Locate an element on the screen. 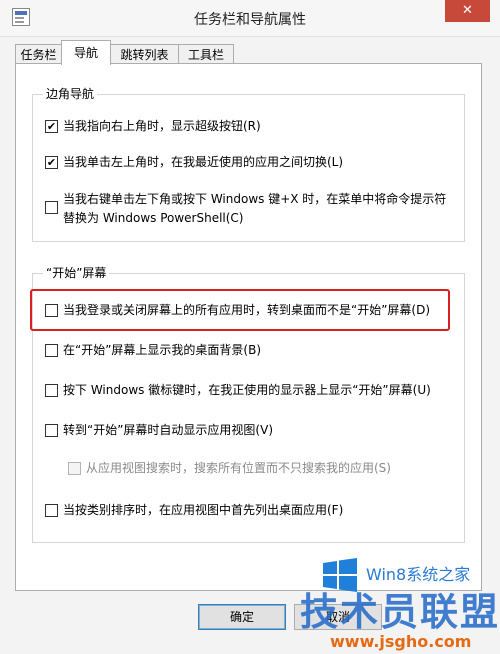  window-title: 任务栏和导航属性 is located at coordinates (250, 20).